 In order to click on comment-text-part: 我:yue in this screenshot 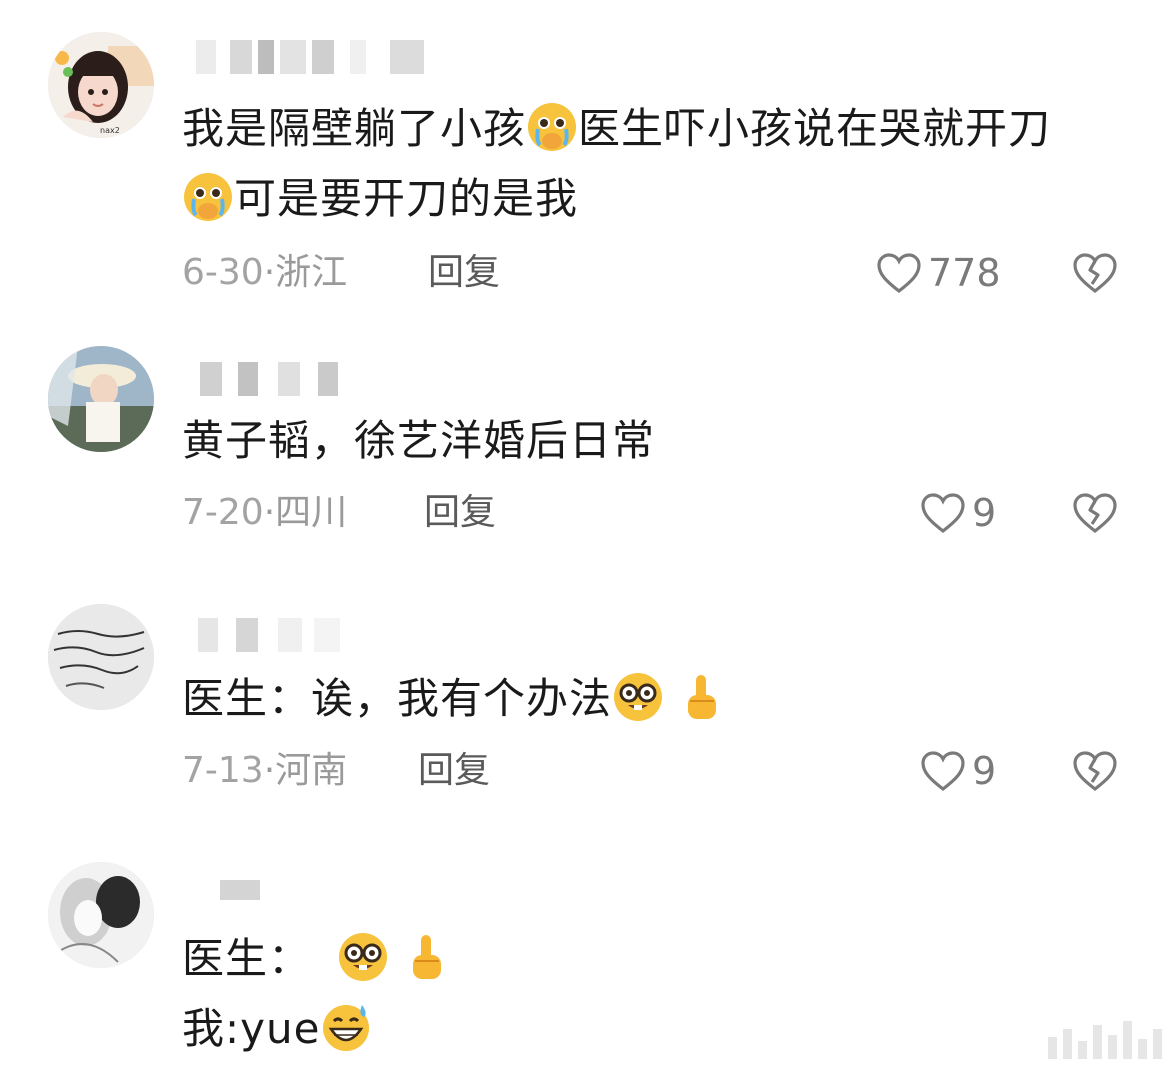, I will do `click(251, 1028)`.